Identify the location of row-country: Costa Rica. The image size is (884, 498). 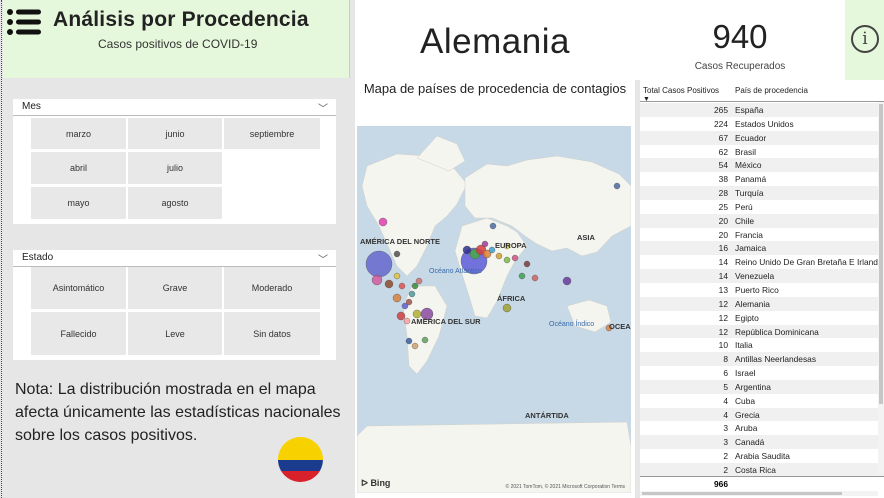
(755, 469).